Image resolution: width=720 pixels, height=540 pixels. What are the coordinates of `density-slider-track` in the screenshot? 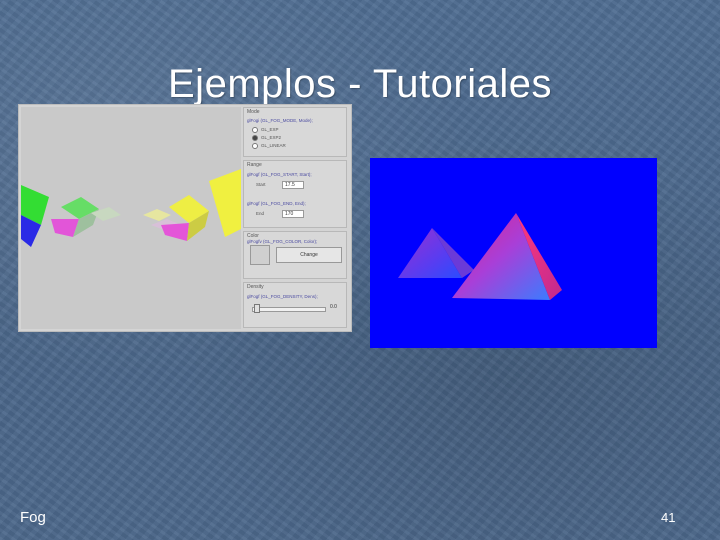 It's located at (289, 309).